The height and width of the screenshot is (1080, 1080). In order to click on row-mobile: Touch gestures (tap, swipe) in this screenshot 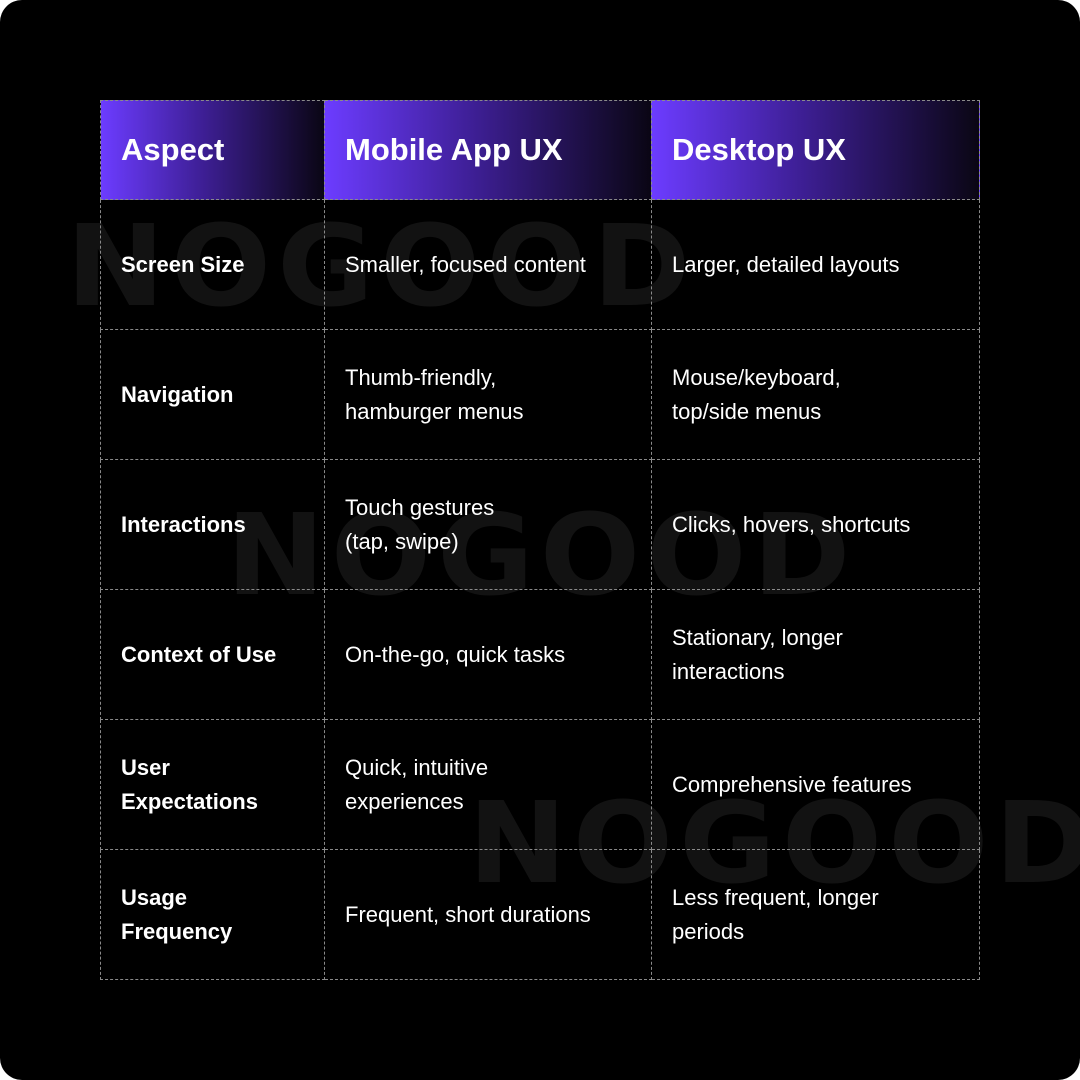, I will do `click(488, 525)`.